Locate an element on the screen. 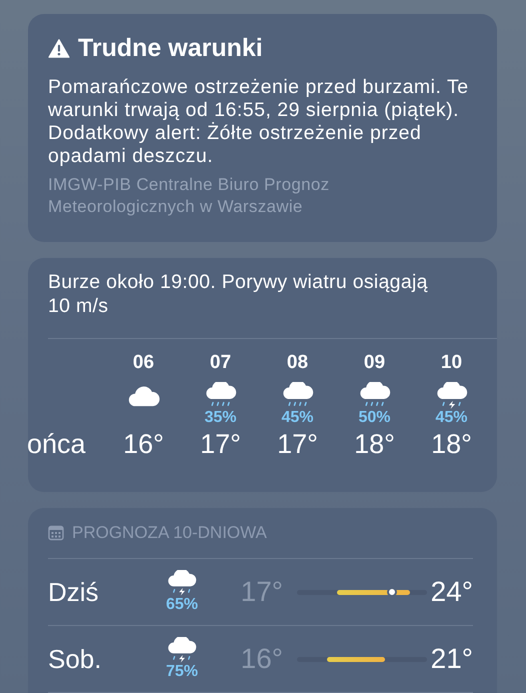  precipitation-chance: 50% is located at coordinates (374, 418).